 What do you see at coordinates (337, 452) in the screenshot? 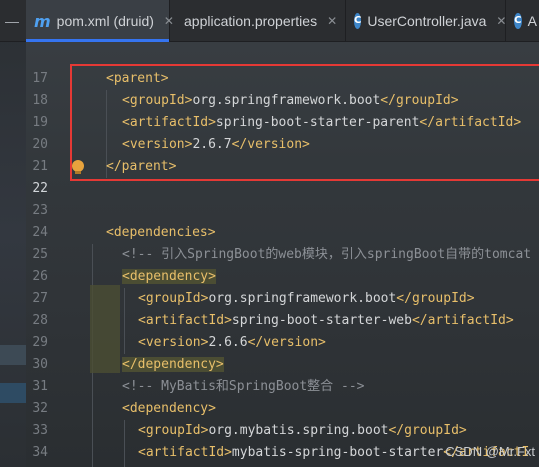
I see `xml-text: mybatis-spring-boot-starter` at bounding box center [337, 452].